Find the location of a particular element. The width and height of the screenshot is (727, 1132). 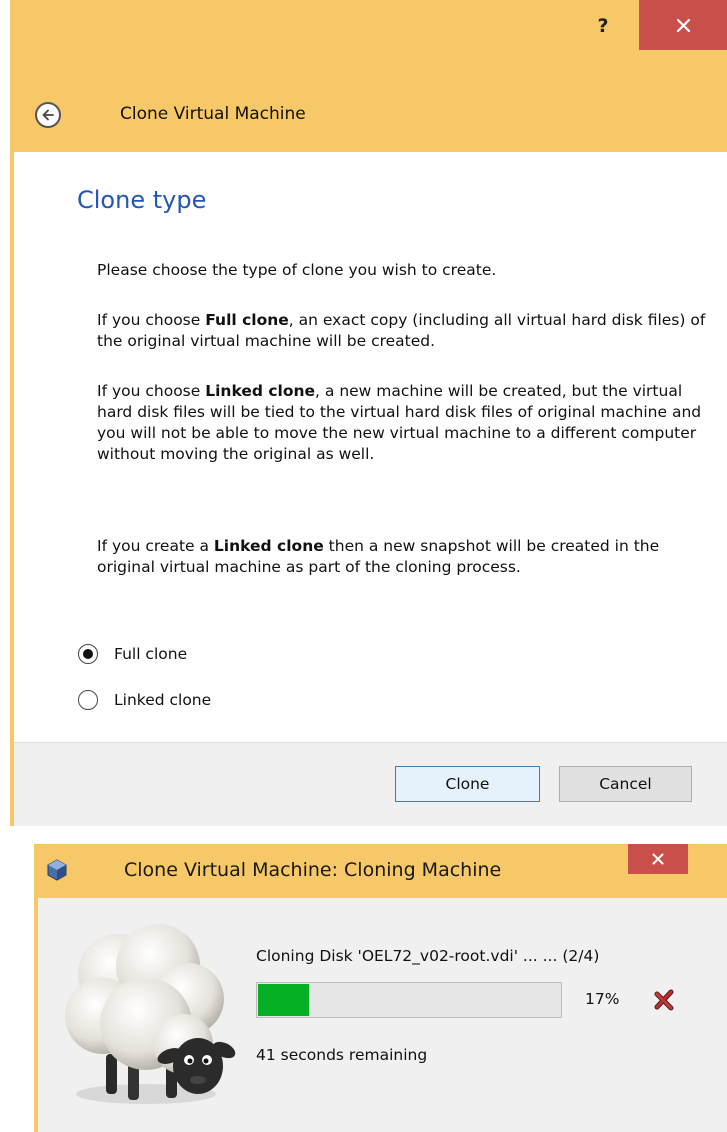

sheep-icon is located at coordinates (150, 1014).